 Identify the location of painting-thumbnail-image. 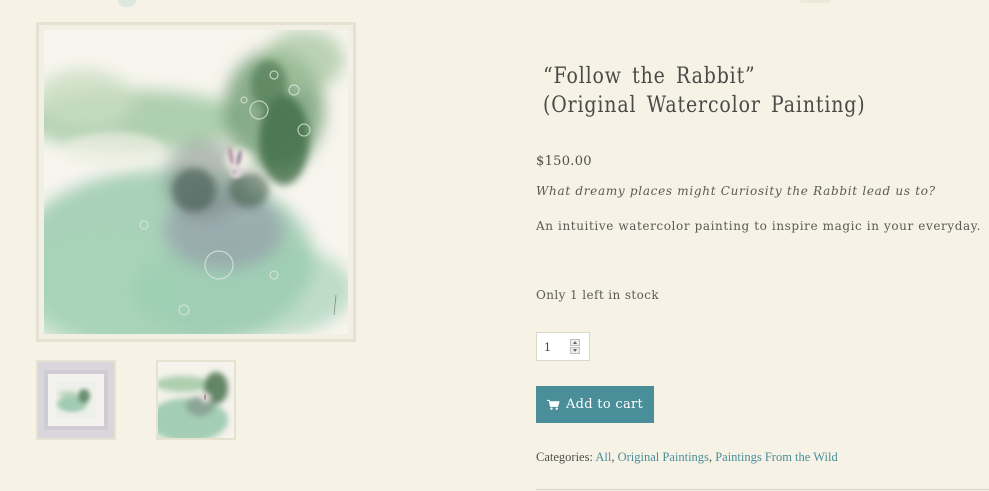
(196, 400).